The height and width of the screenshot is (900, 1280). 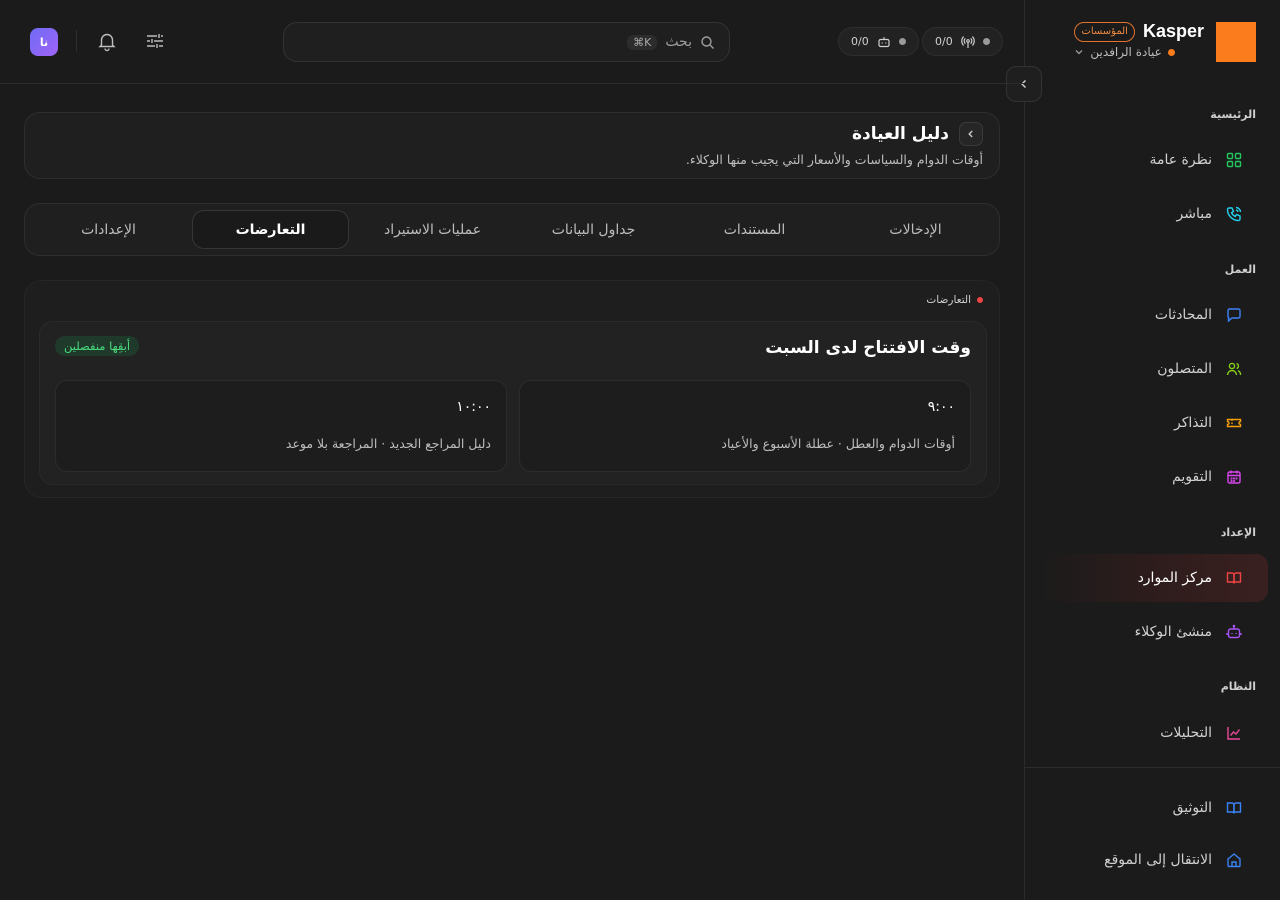 I want to click on chevron-down-icon, so click(x=1079, y=52).